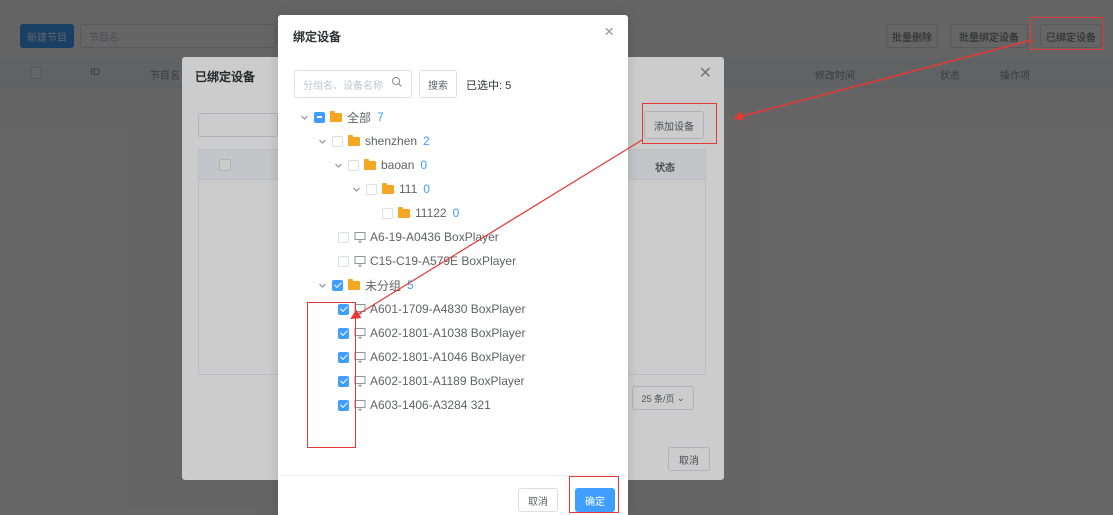  I want to click on tree-node-label: A602-1801-A1189 BoxPlayer, so click(447, 381).